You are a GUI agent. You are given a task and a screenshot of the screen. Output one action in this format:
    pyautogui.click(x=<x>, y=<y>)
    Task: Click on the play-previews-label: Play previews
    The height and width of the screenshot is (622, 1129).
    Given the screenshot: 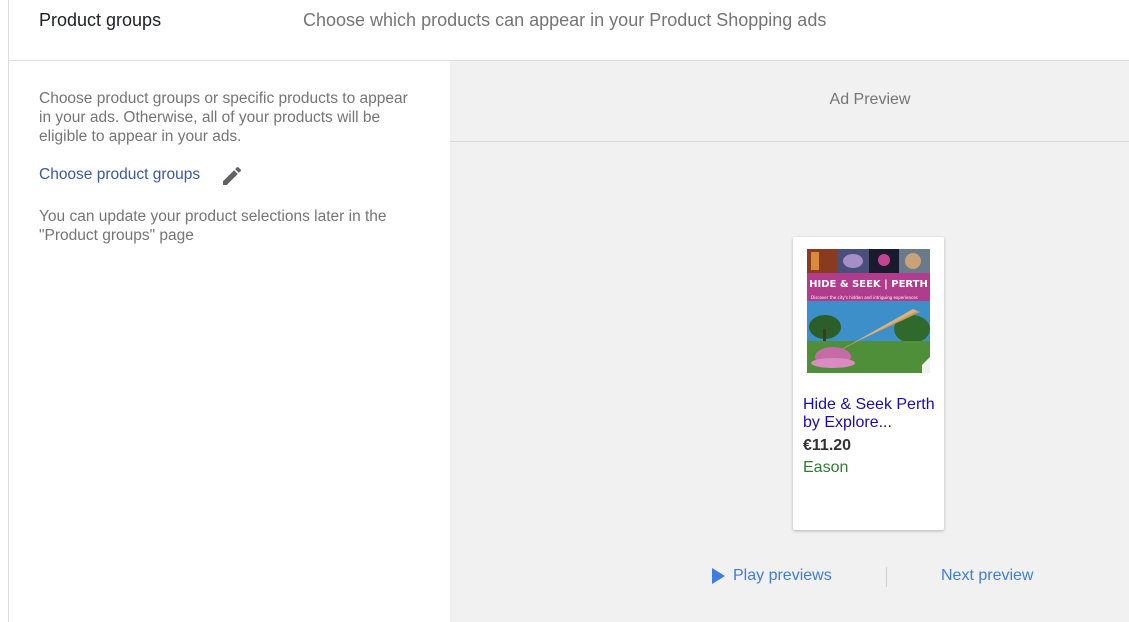 What is the action you would take?
    pyautogui.click(x=782, y=575)
    